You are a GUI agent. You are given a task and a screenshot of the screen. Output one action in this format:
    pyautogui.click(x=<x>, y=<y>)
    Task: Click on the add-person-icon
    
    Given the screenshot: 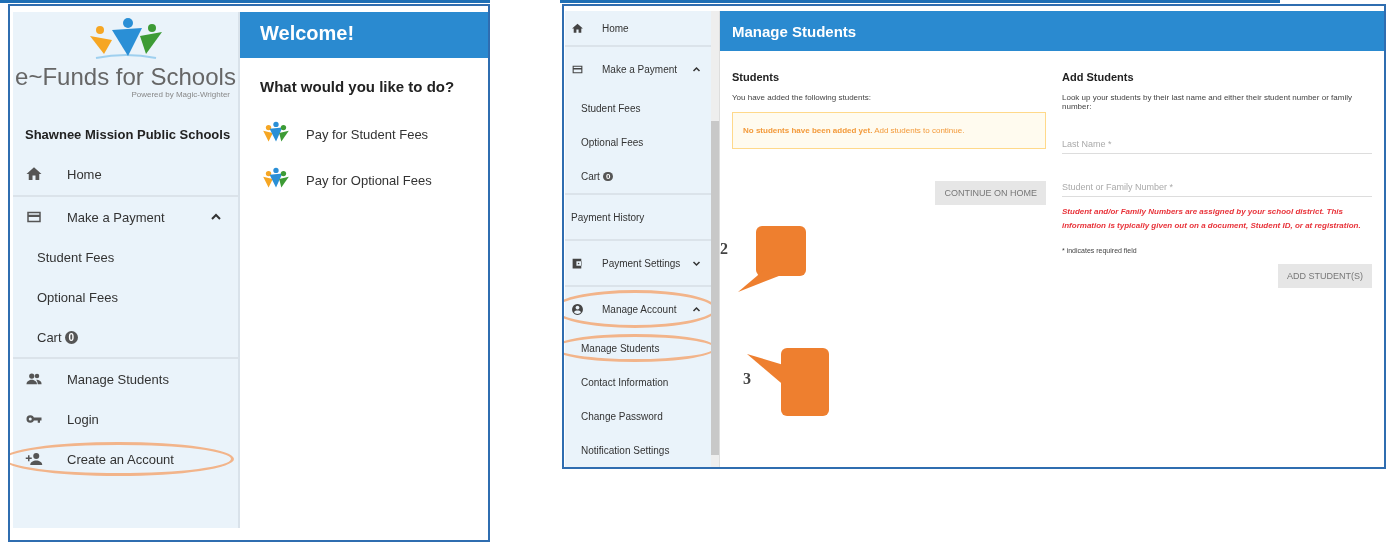 What is the action you would take?
    pyautogui.click(x=34, y=459)
    